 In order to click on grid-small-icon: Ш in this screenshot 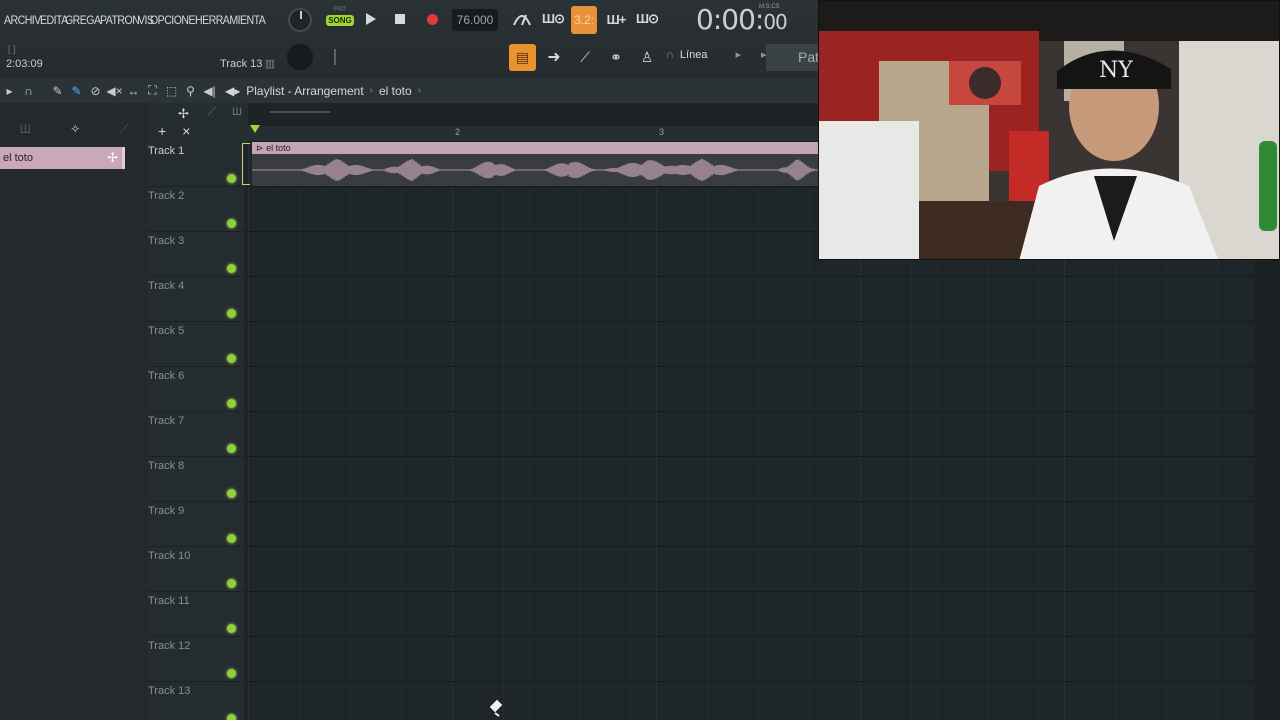, I will do `click(237, 112)`.